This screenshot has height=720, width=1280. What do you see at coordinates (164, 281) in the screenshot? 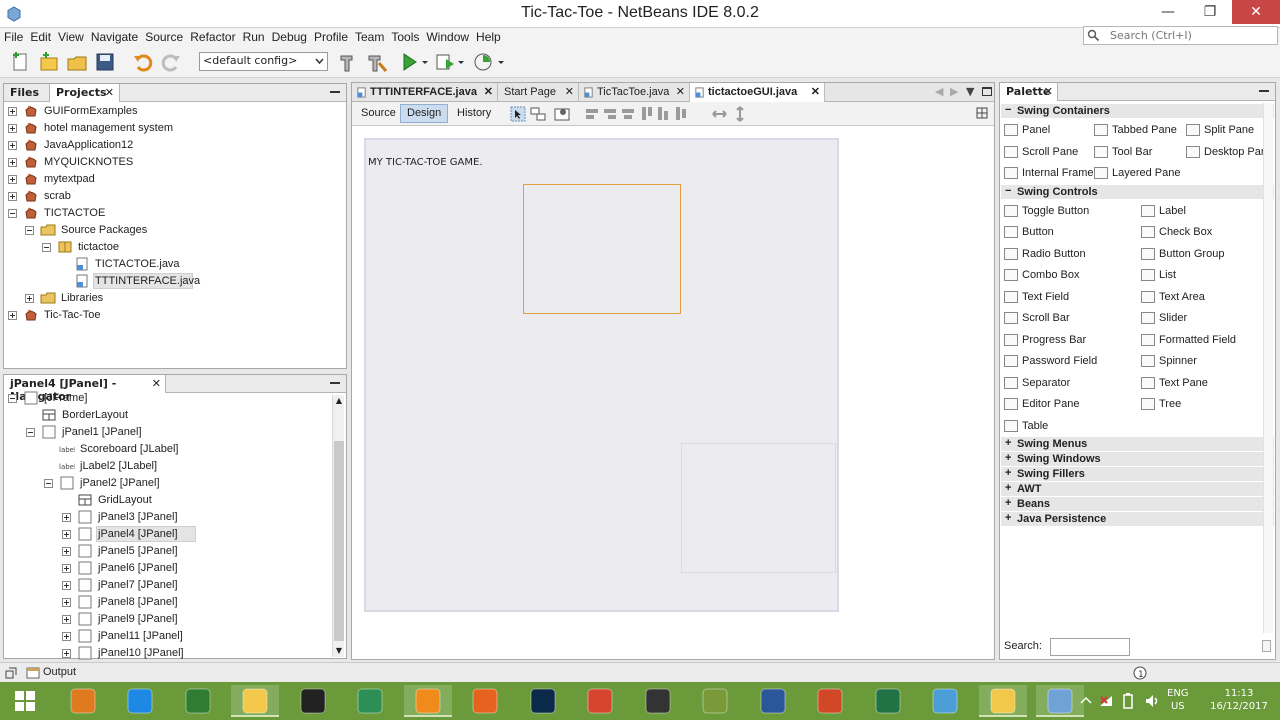
I see `tree-item: TTTINTERFACE.java` at bounding box center [164, 281].